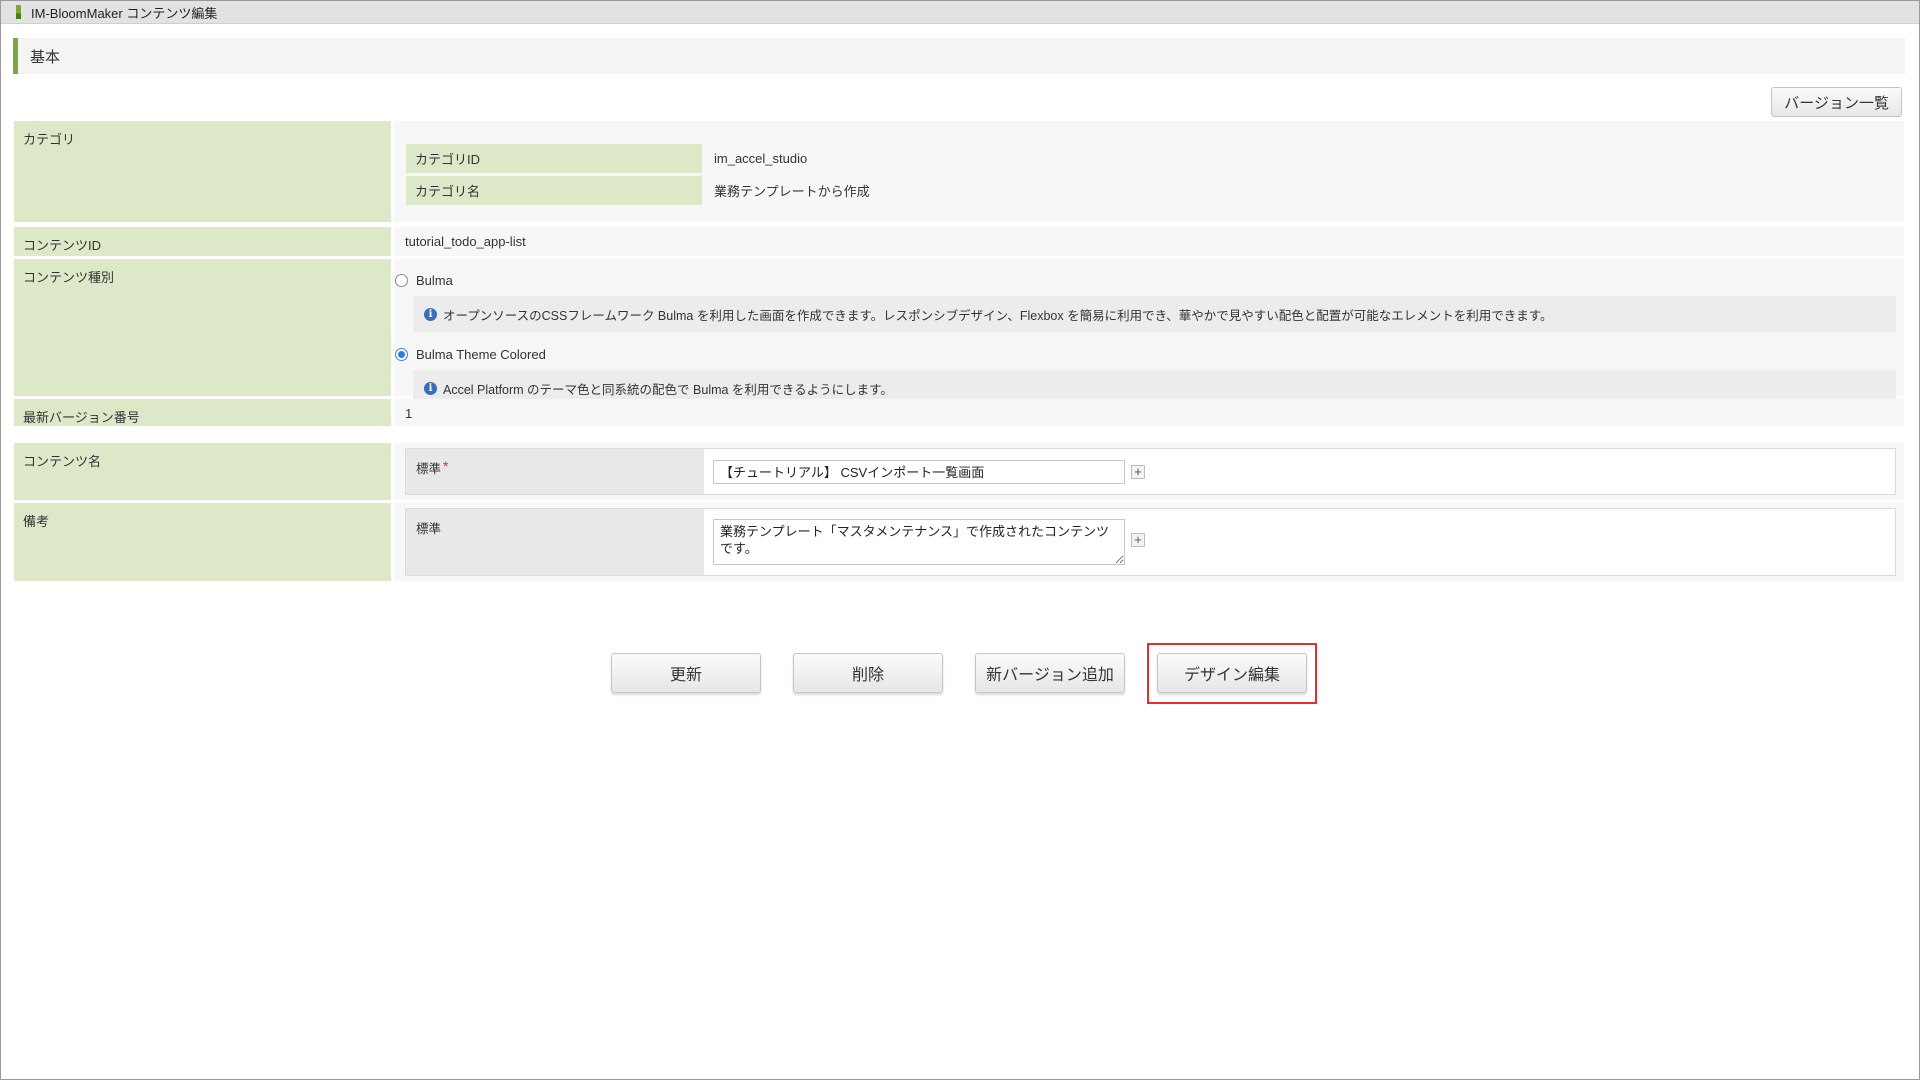 This screenshot has height=1080, width=1920. What do you see at coordinates (401, 280) in the screenshot?
I see `radio-button-bulma` at bounding box center [401, 280].